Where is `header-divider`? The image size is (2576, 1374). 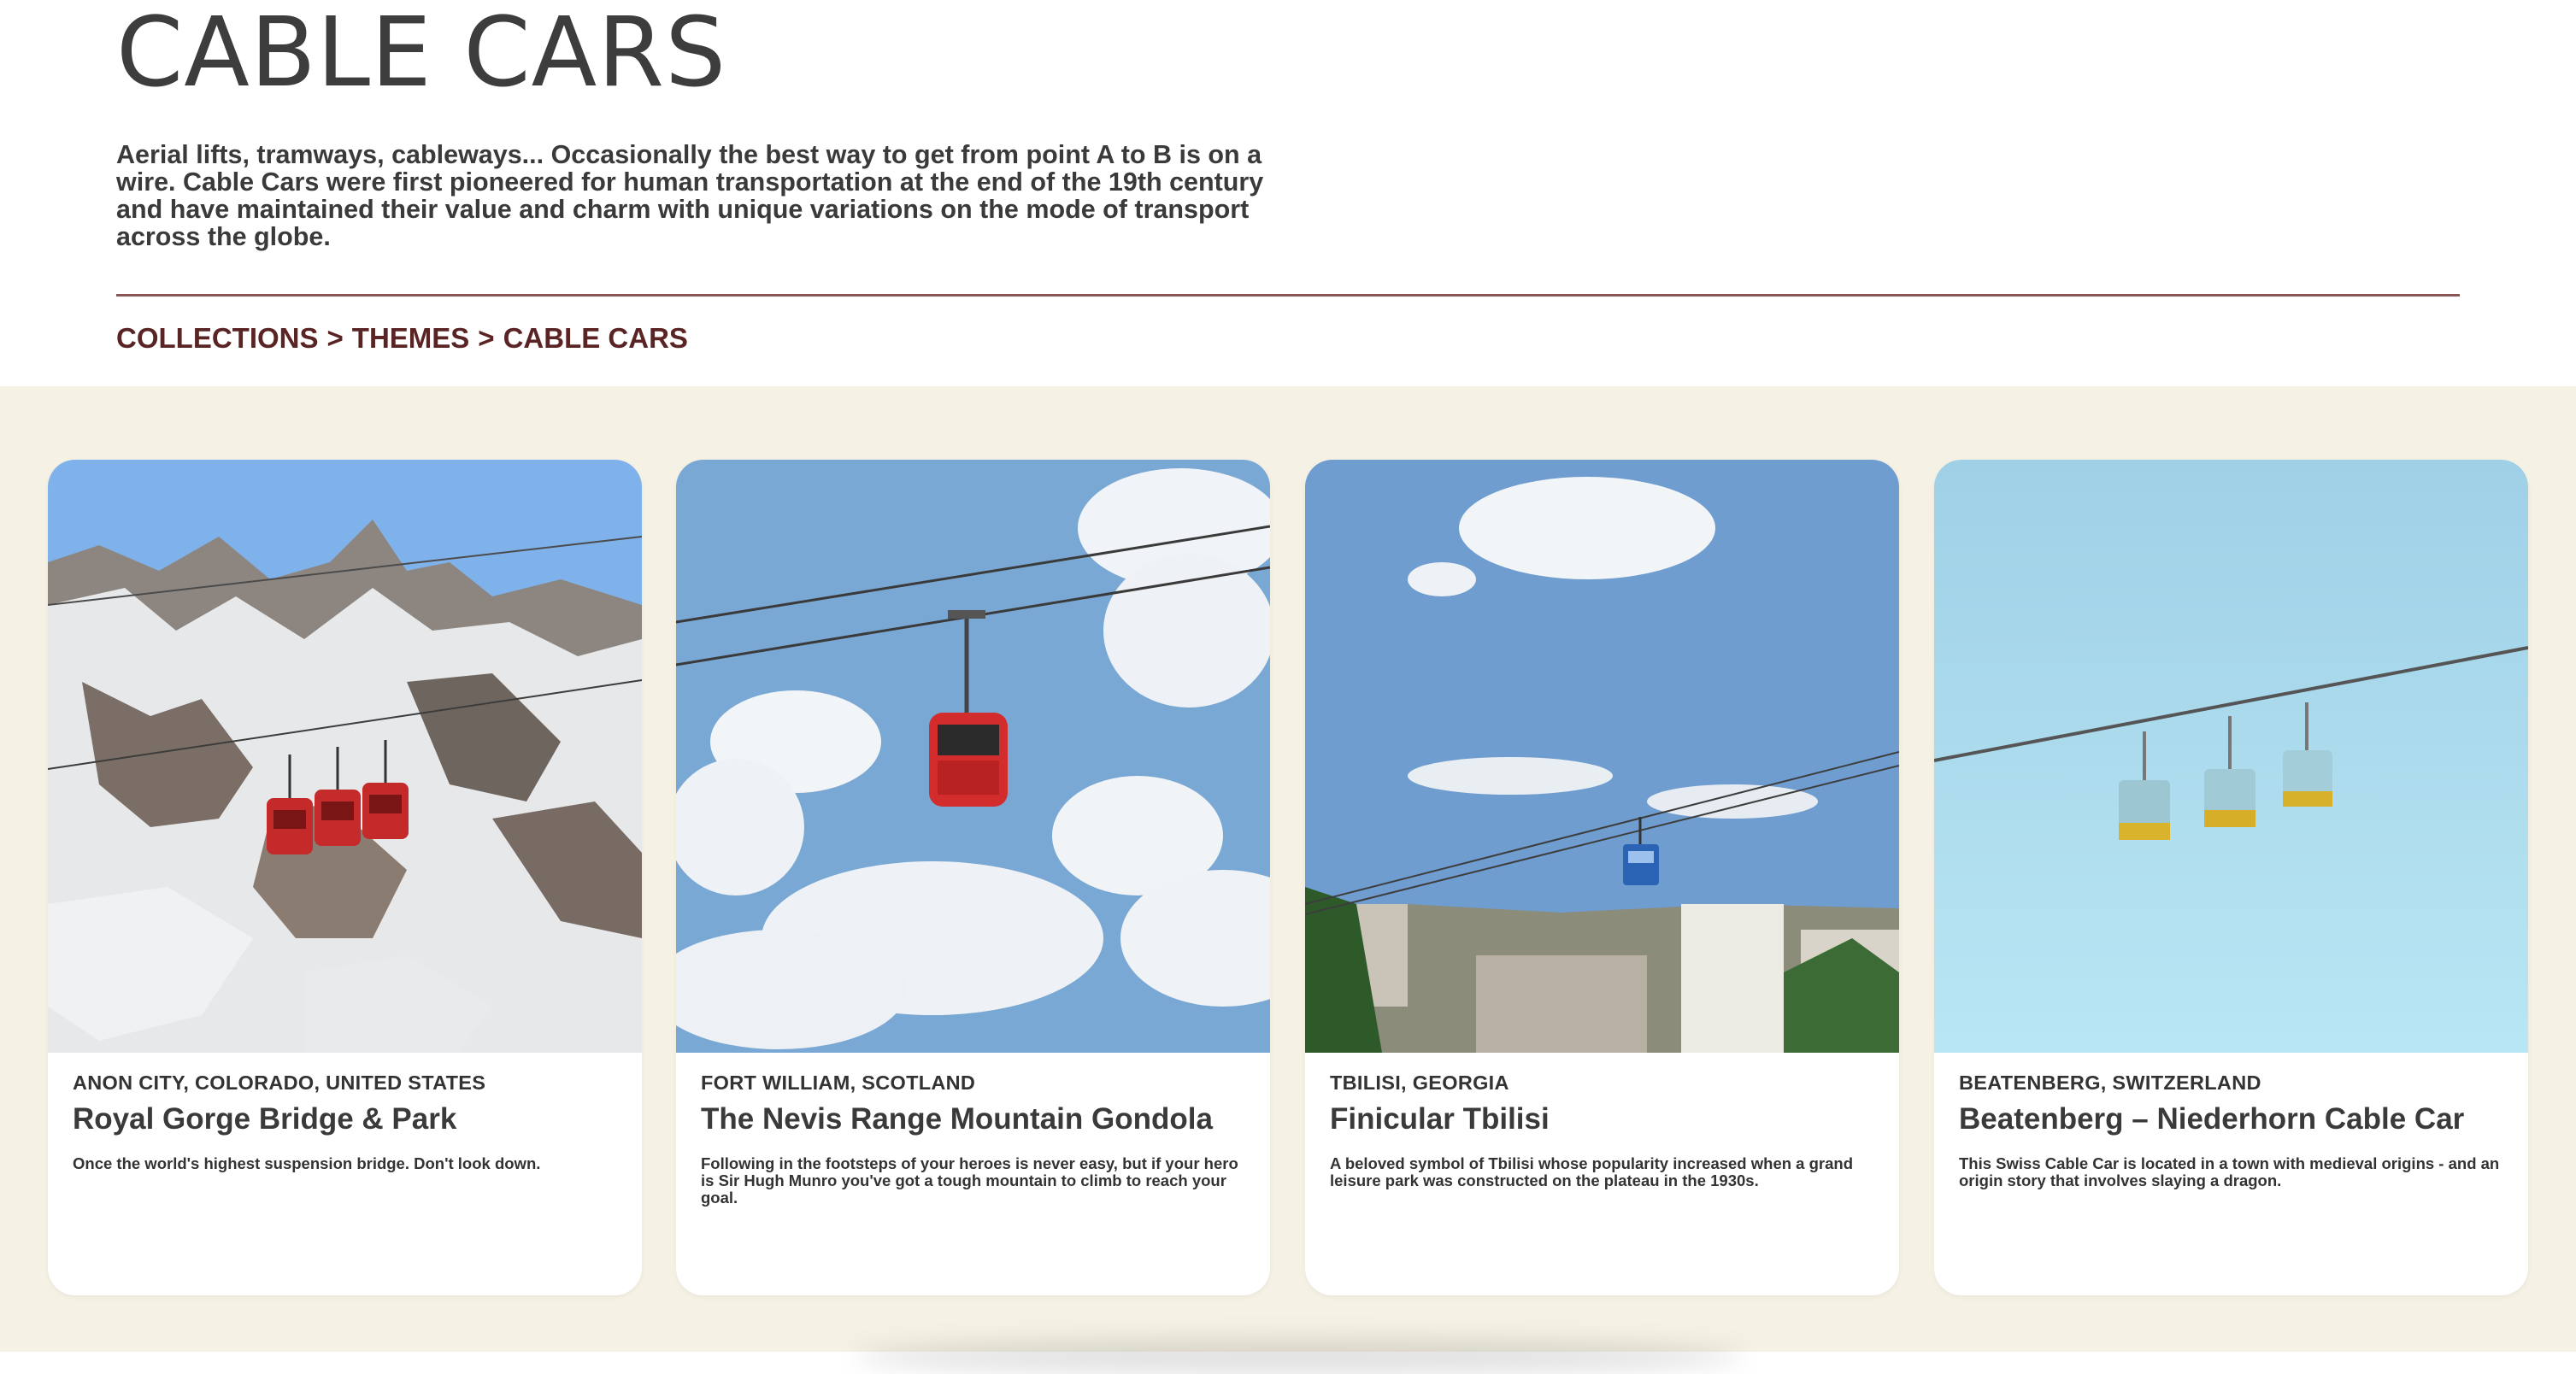 header-divider is located at coordinates (1288, 296).